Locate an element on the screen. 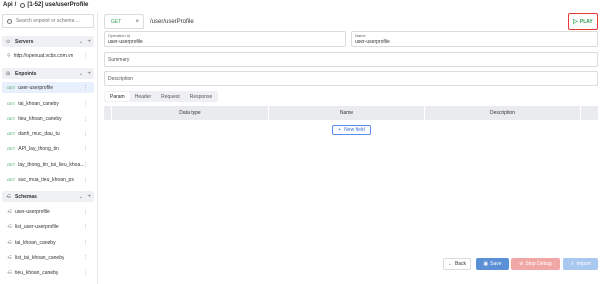  server-icon: ⊙ is located at coordinates (8, 41).